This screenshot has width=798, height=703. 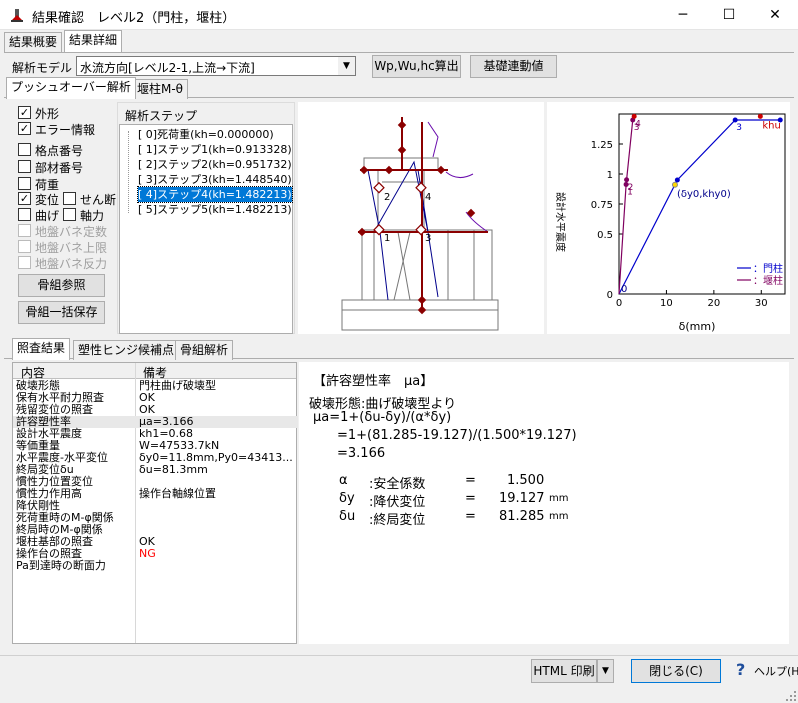 I want to click on tab-details: 結果詳細, so click(x=93, y=41).